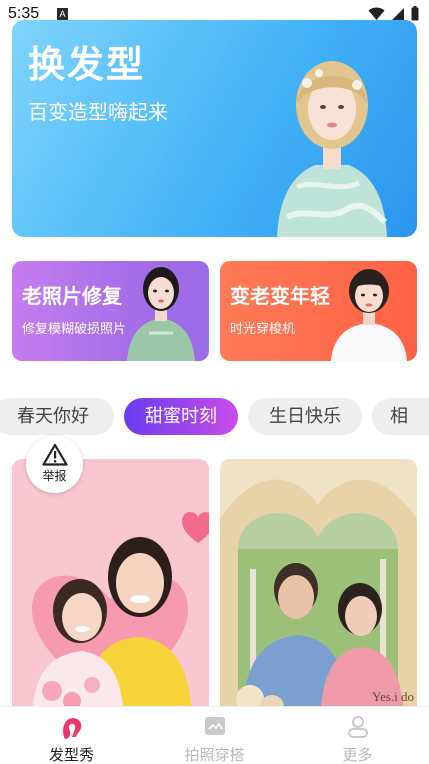 The image size is (429, 764). I want to click on photo-outfit-icon, so click(214, 726).